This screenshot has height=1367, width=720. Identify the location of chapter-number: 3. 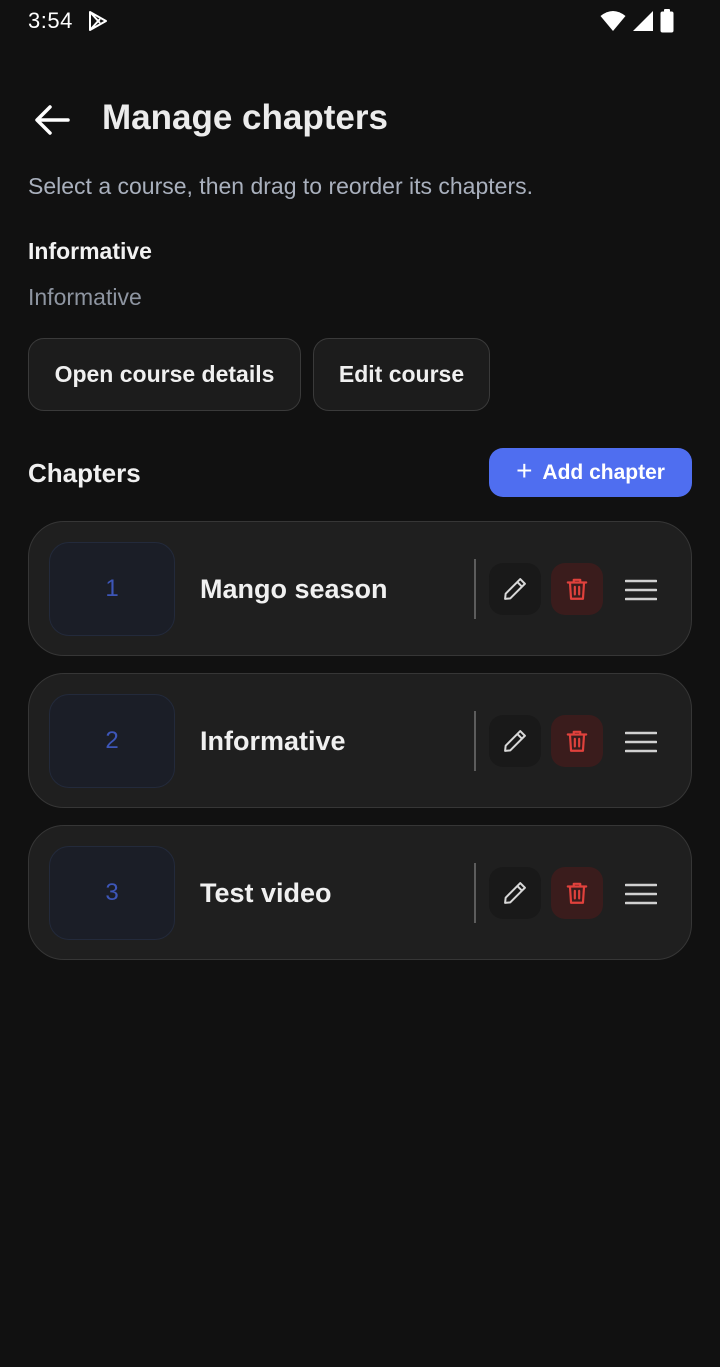
(112, 893).